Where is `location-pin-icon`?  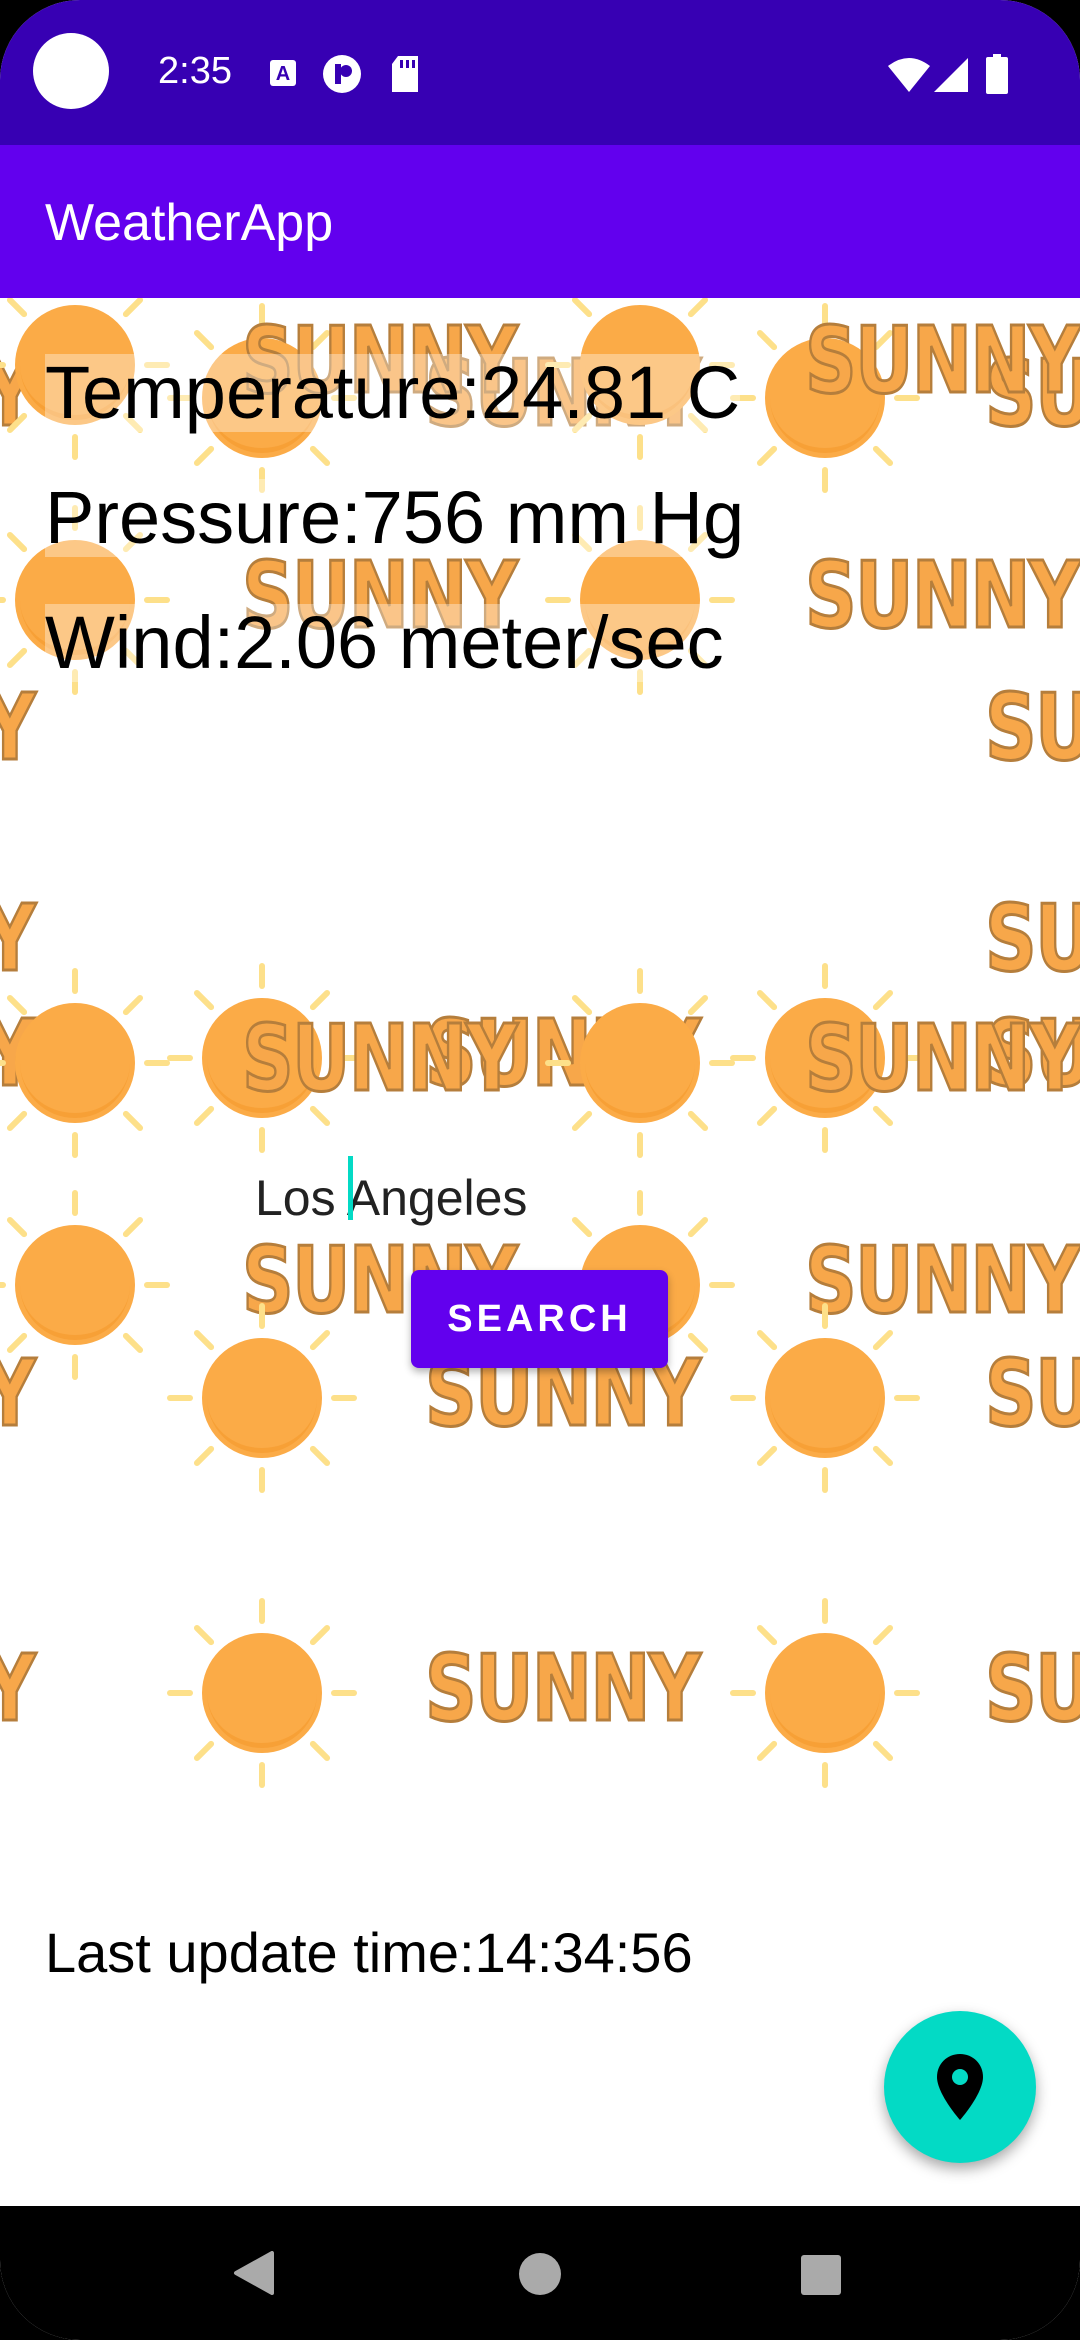 location-pin-icon is located at coordinates (960, 2087).